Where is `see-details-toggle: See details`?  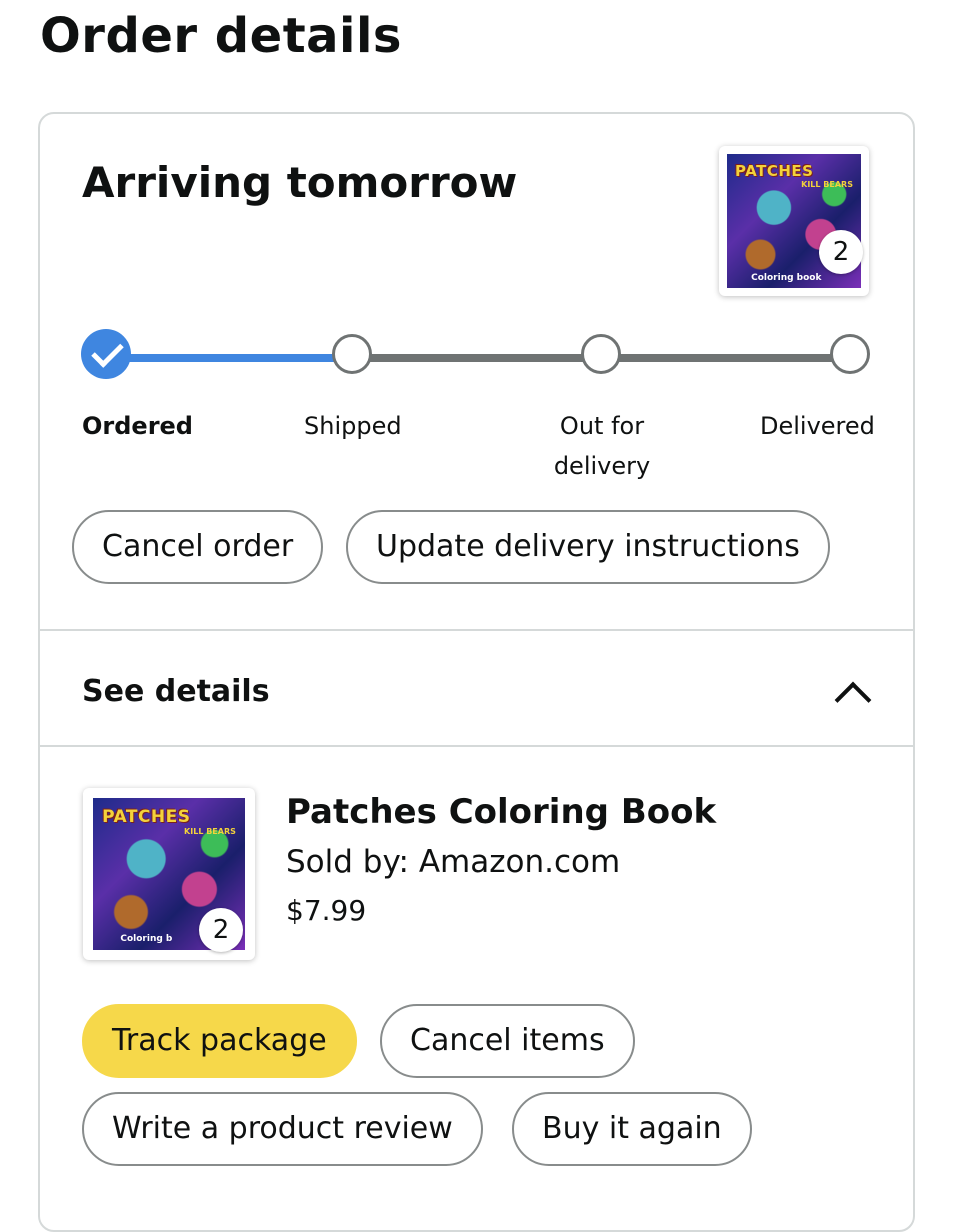 see-details-toggle: See details is located at coordinates (176, 691).